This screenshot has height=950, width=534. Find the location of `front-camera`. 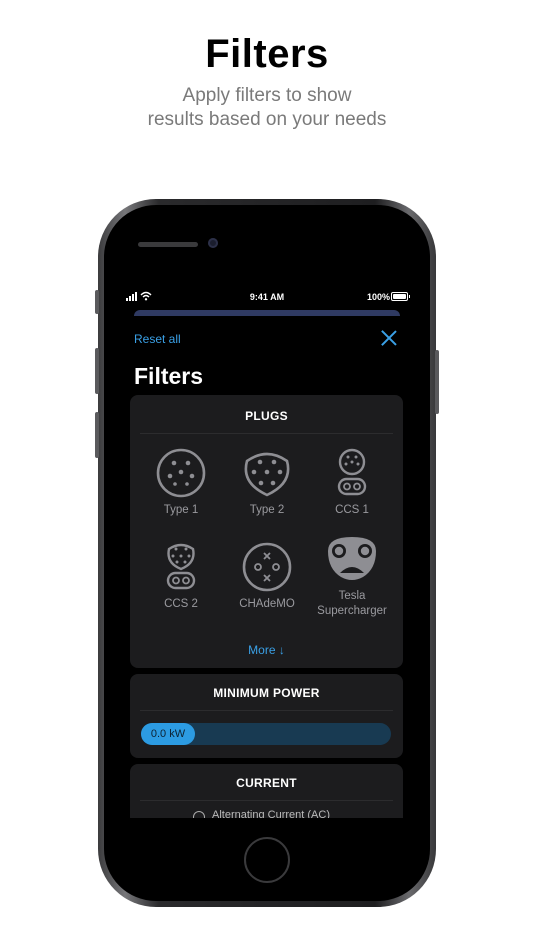

front-camera is located at coordinates (213, 243).